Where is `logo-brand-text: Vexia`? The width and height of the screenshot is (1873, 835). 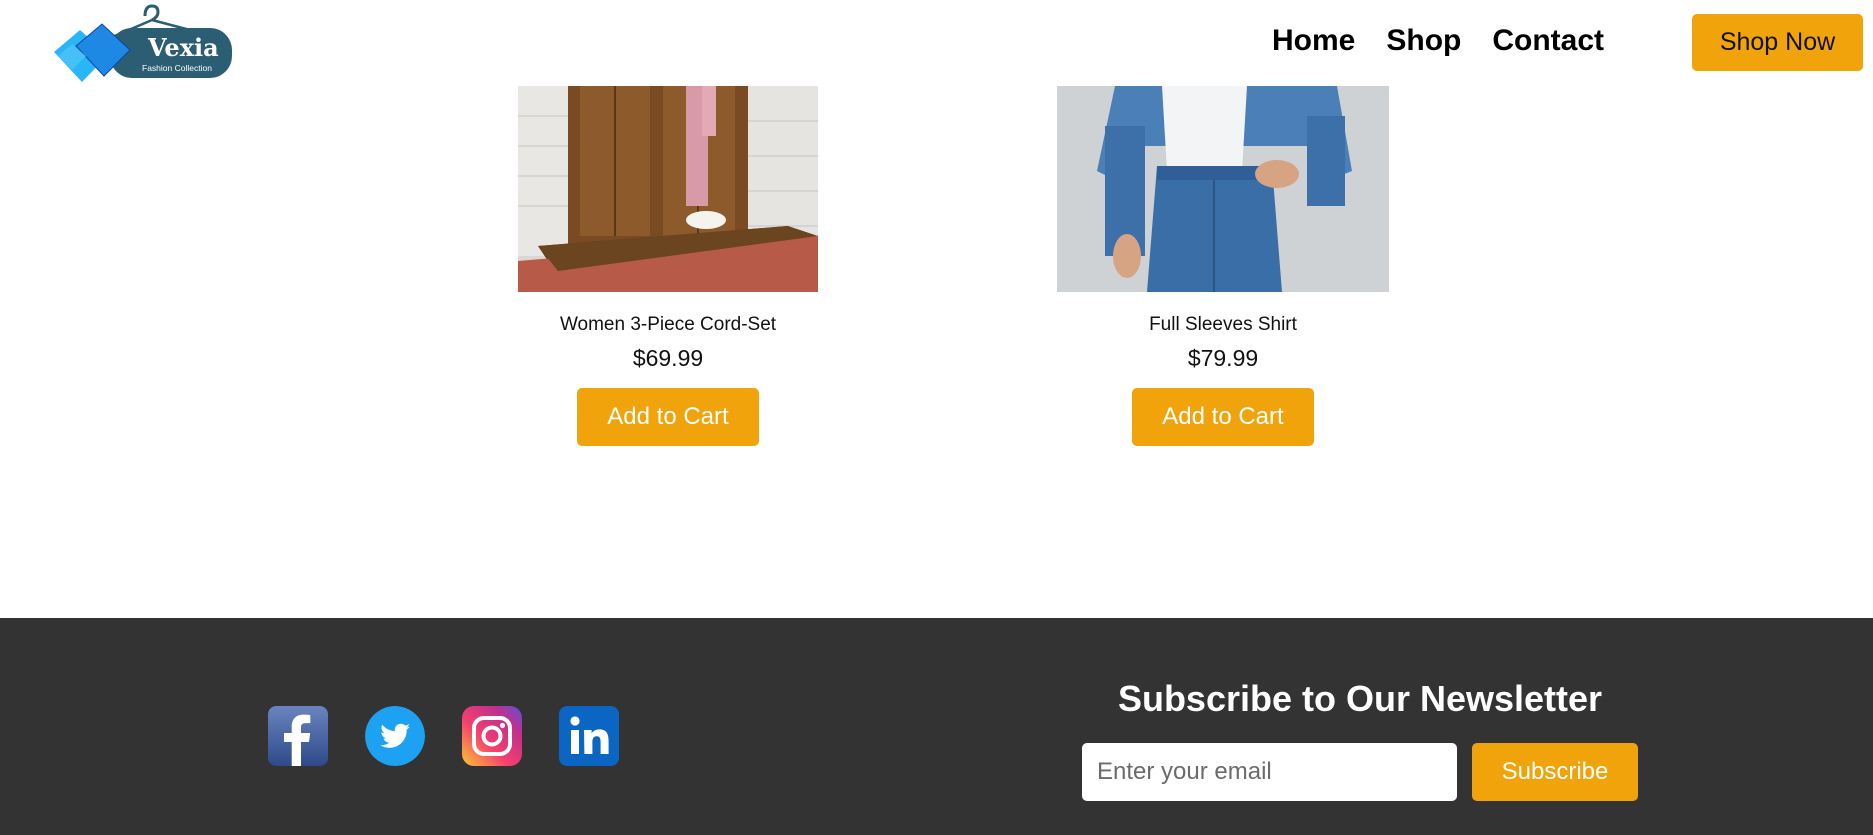 logo-brand-text: Vexia is located at coordinates (183, 47).